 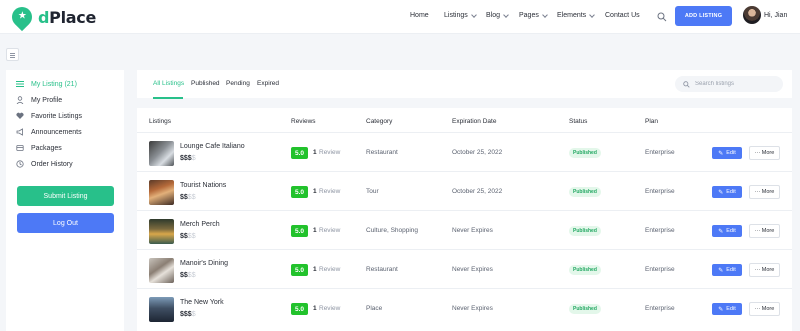 I want to click on list-icon, so click(x=20, y=84).